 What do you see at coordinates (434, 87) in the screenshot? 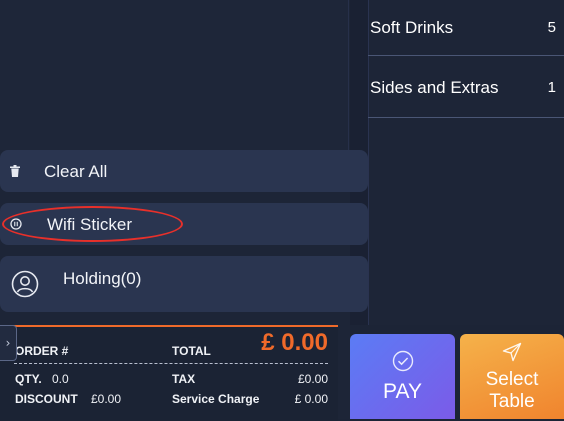
I see `category-label: Sides and Extras` at bounding box center [434, 87].